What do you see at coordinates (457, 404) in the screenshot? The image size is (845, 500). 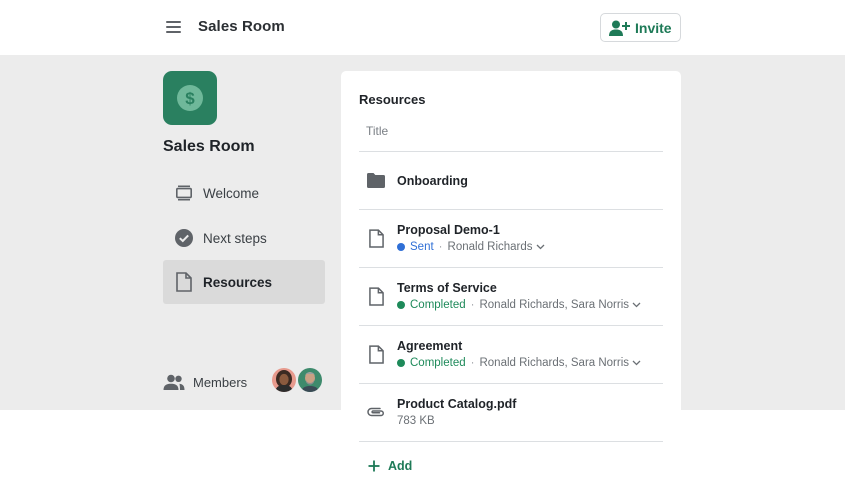 I see `item-title: Product Catalog.pdf` at bounding box center [457, 404].